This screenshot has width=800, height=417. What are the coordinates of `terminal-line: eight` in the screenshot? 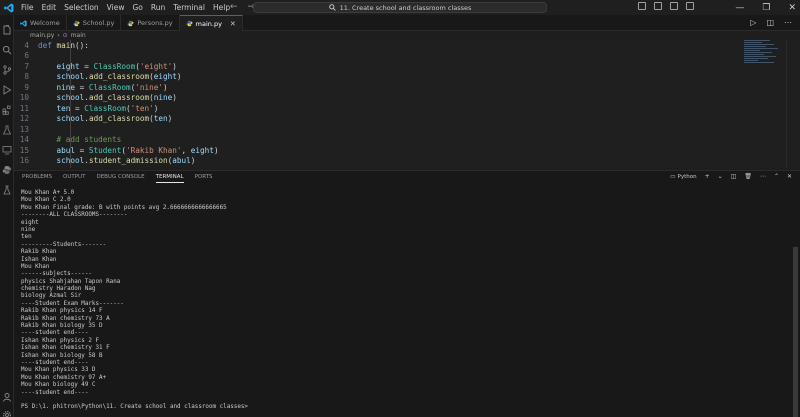 It's located at (30, 222).